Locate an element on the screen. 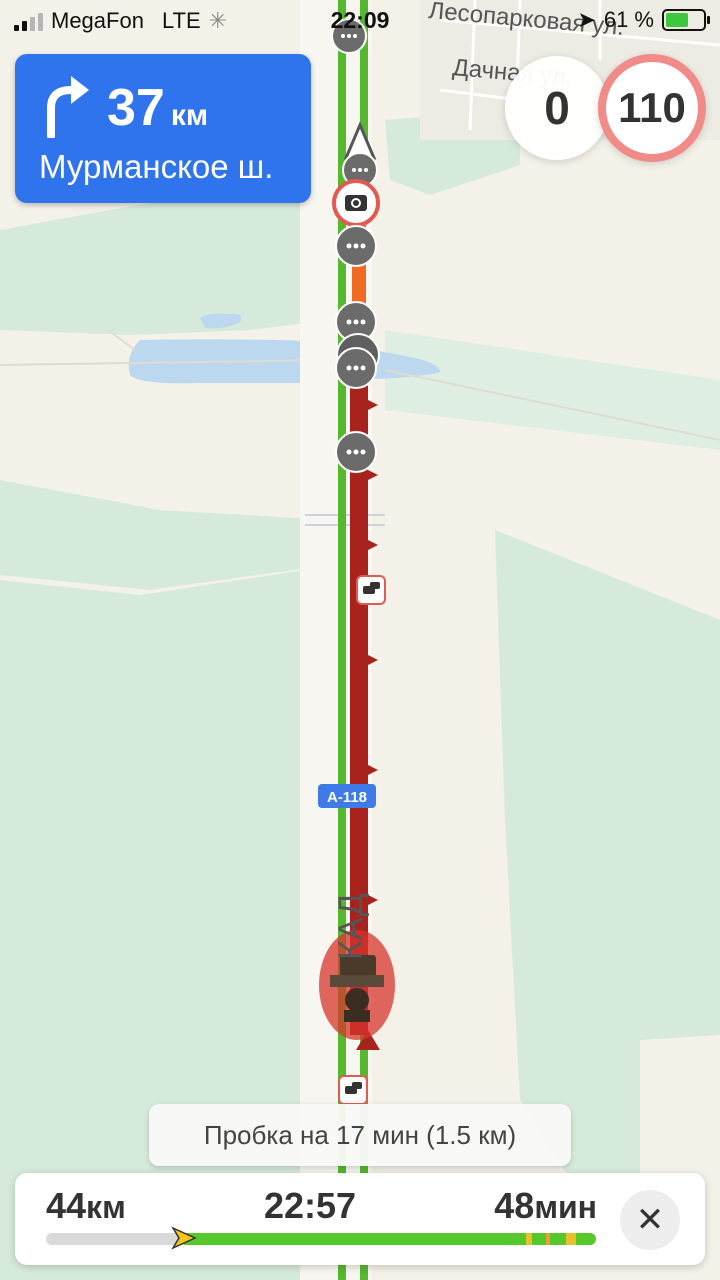  current-position-pointer-icon is located at coordinates (183, 1238).